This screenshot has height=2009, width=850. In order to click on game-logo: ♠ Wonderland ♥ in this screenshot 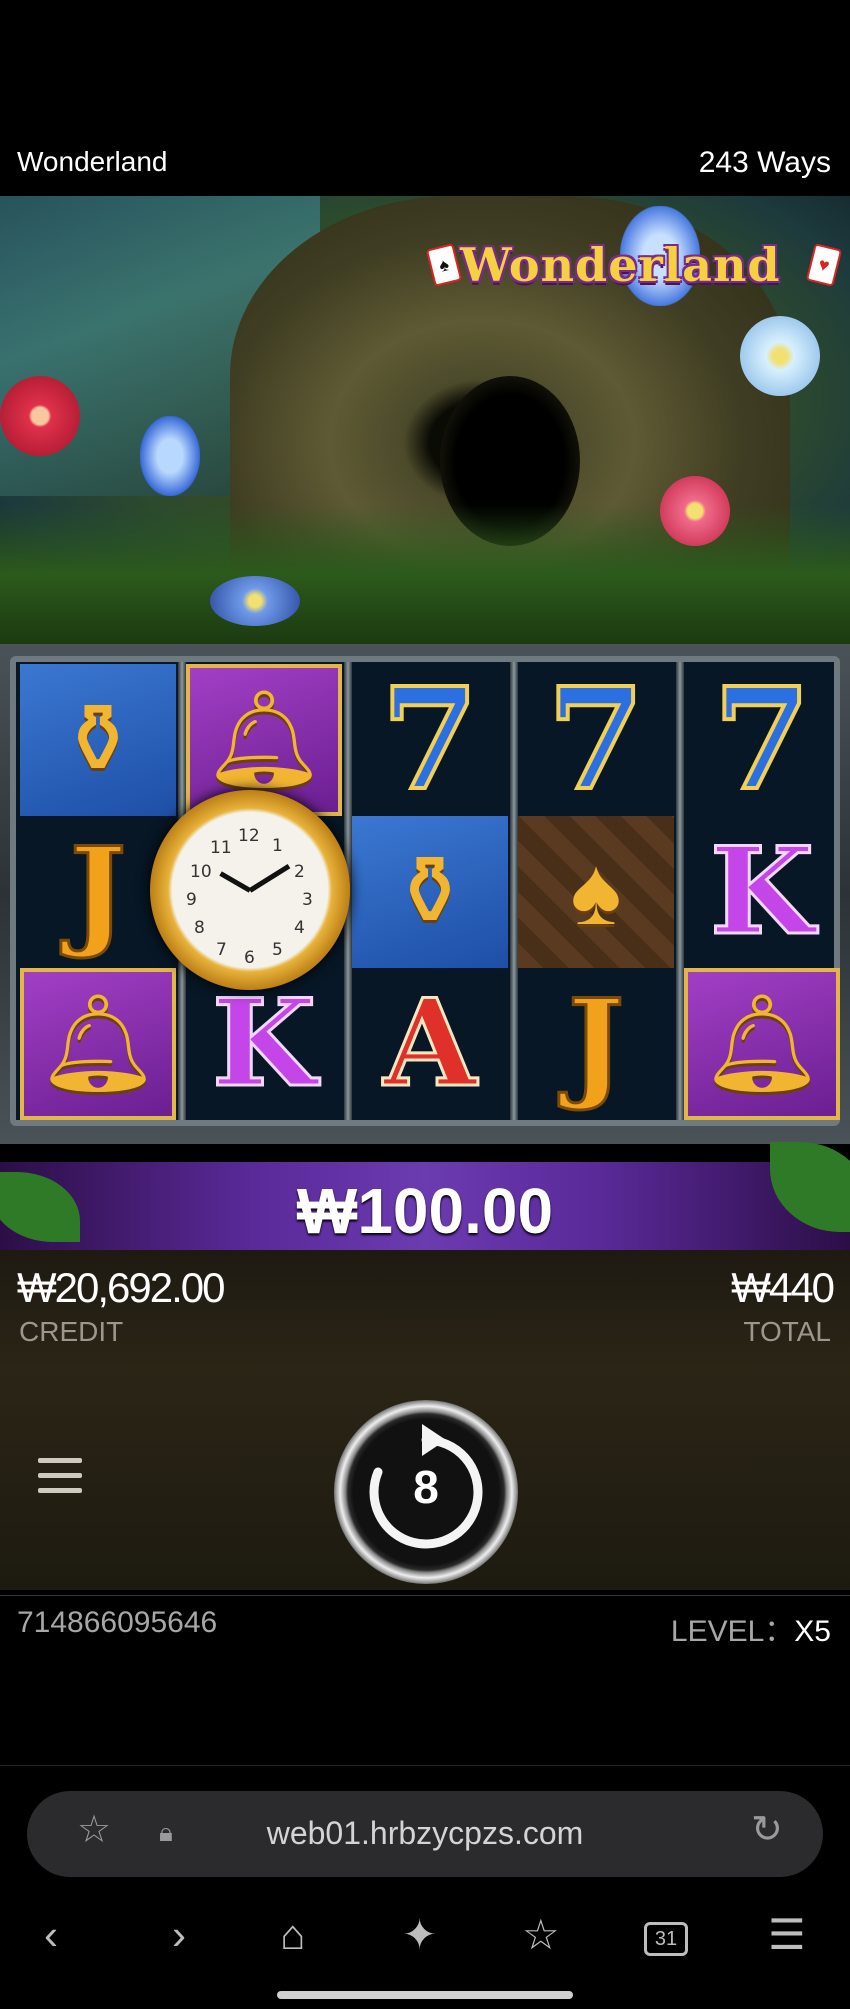, I will do `click(634, 267)`.